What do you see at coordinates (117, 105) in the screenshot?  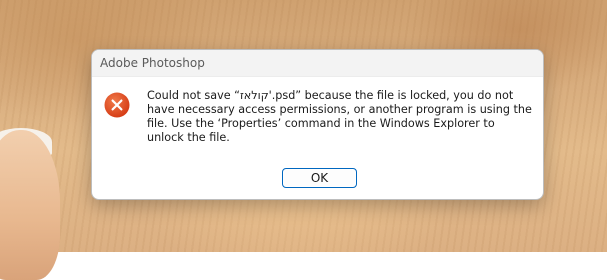 I see `error-icon` at bounding box center [117, 105].